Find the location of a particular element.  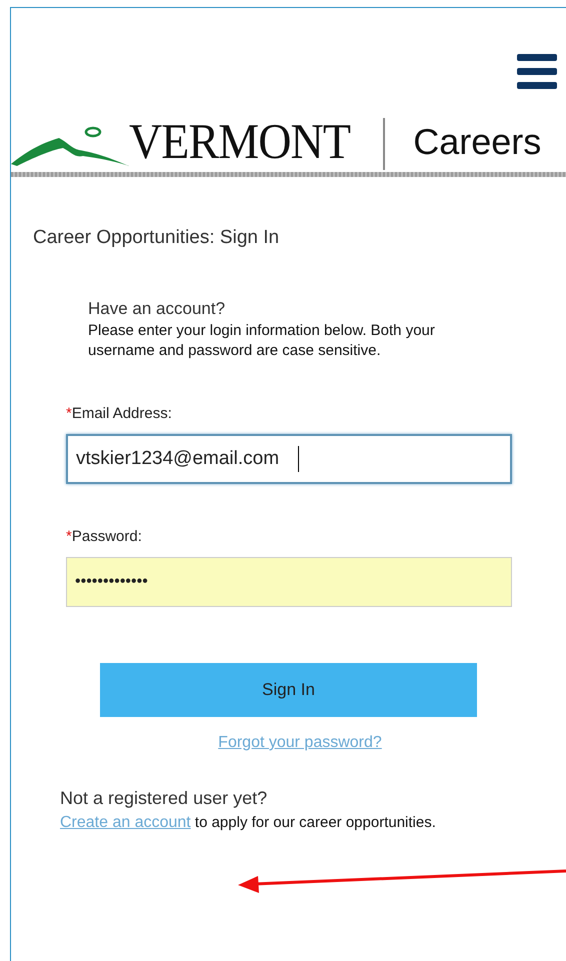

intro-heading: Have an account? is located at coordinates (157, 309).